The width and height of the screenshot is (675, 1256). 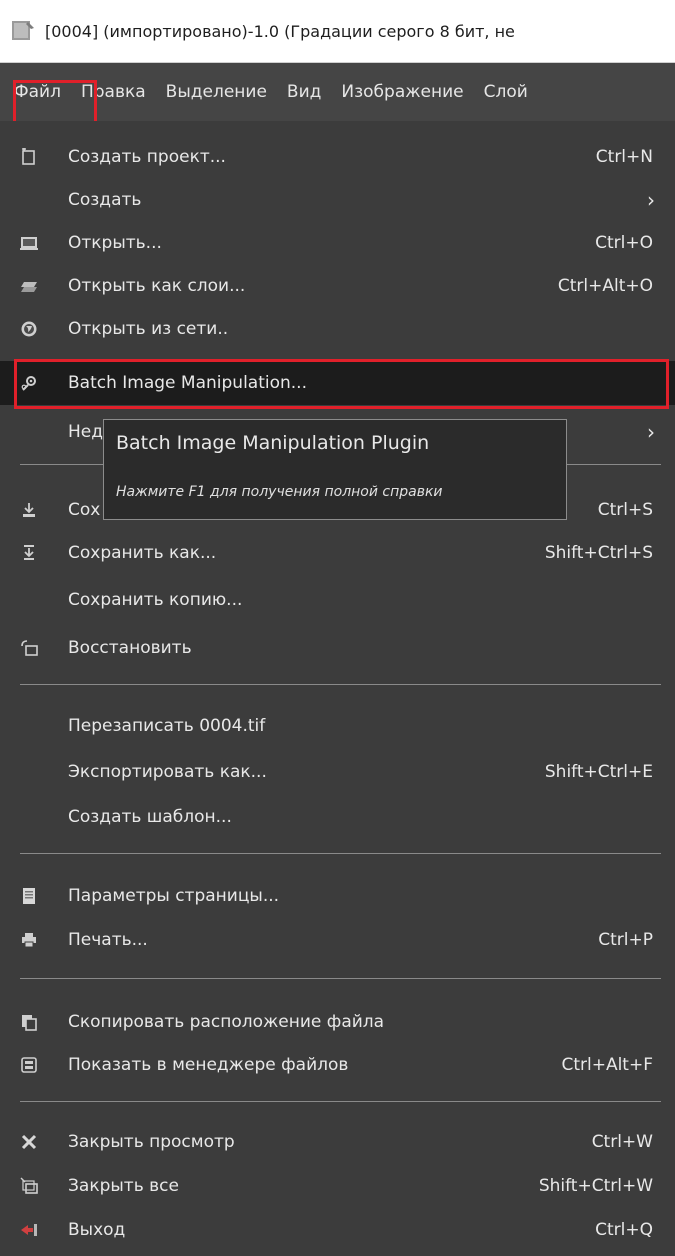 I want to click on menu-item-label: Скопировать расположение файла, so click(x=226, y=1022).